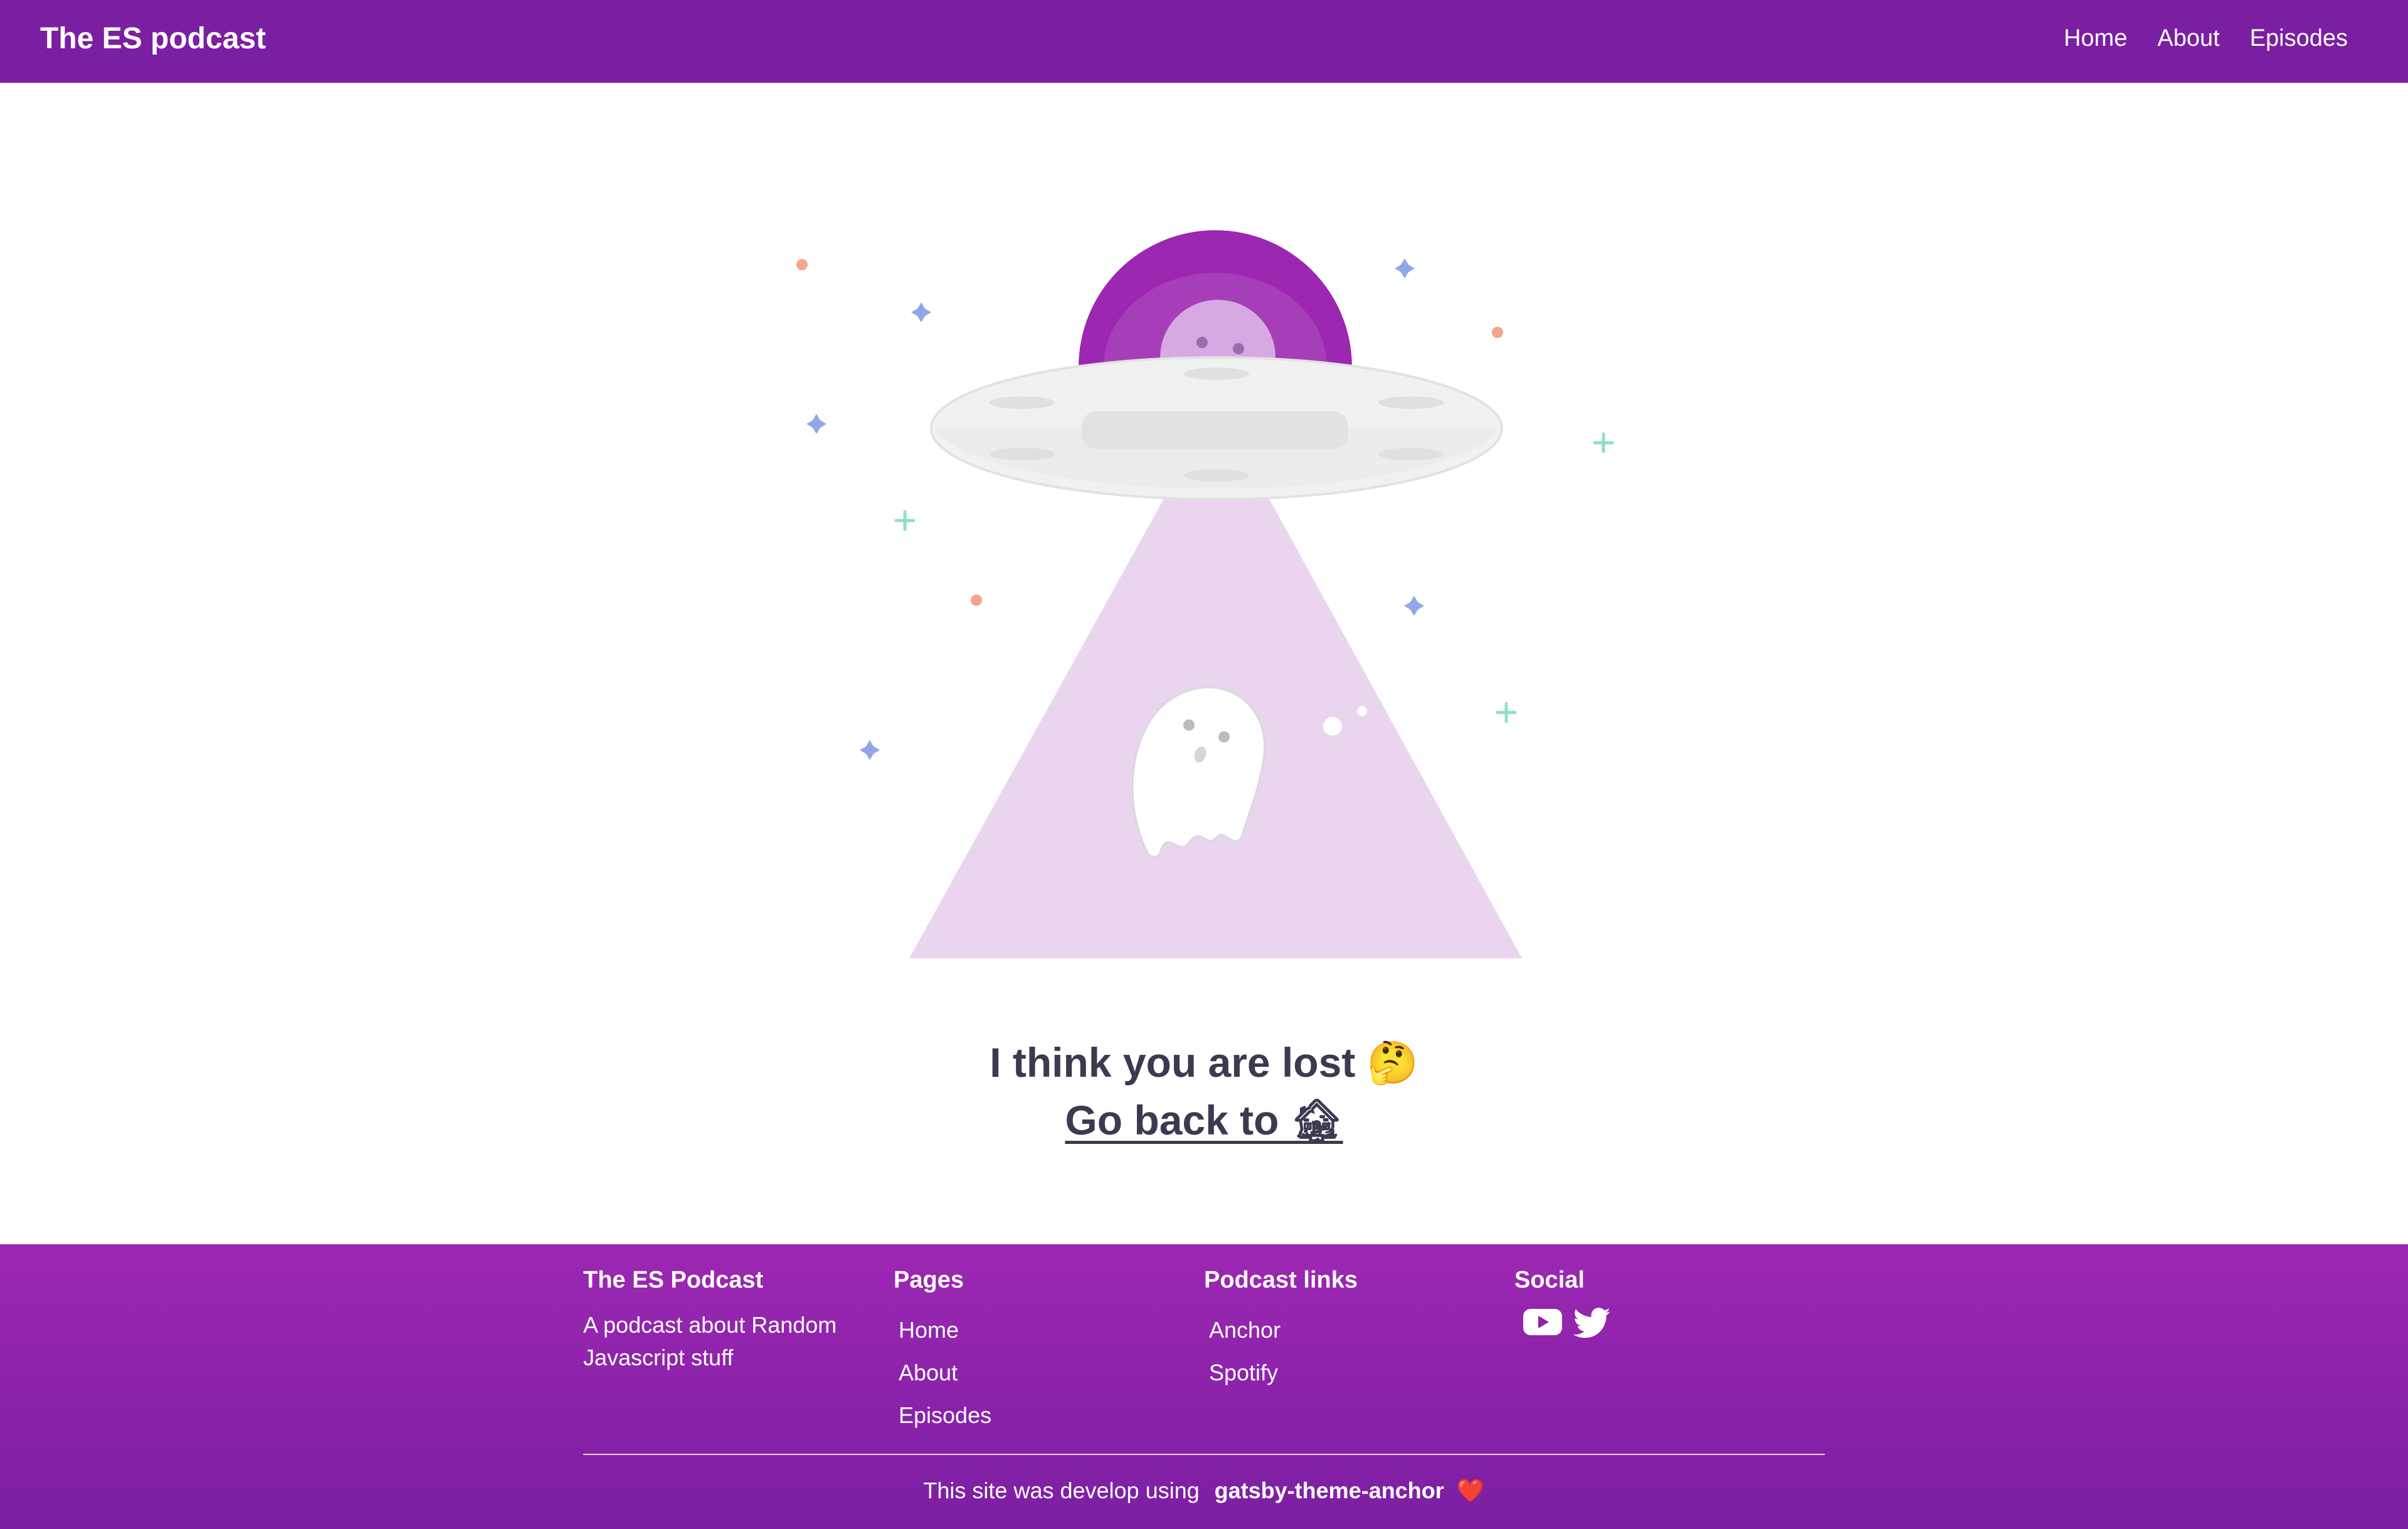 The height and width of the screenshot is (1529, 2408). Describe the element at coordinates (710, 1341) in the screenshot. I see `footer-about-description: A podcast about Random Javascript stuff` at that location.